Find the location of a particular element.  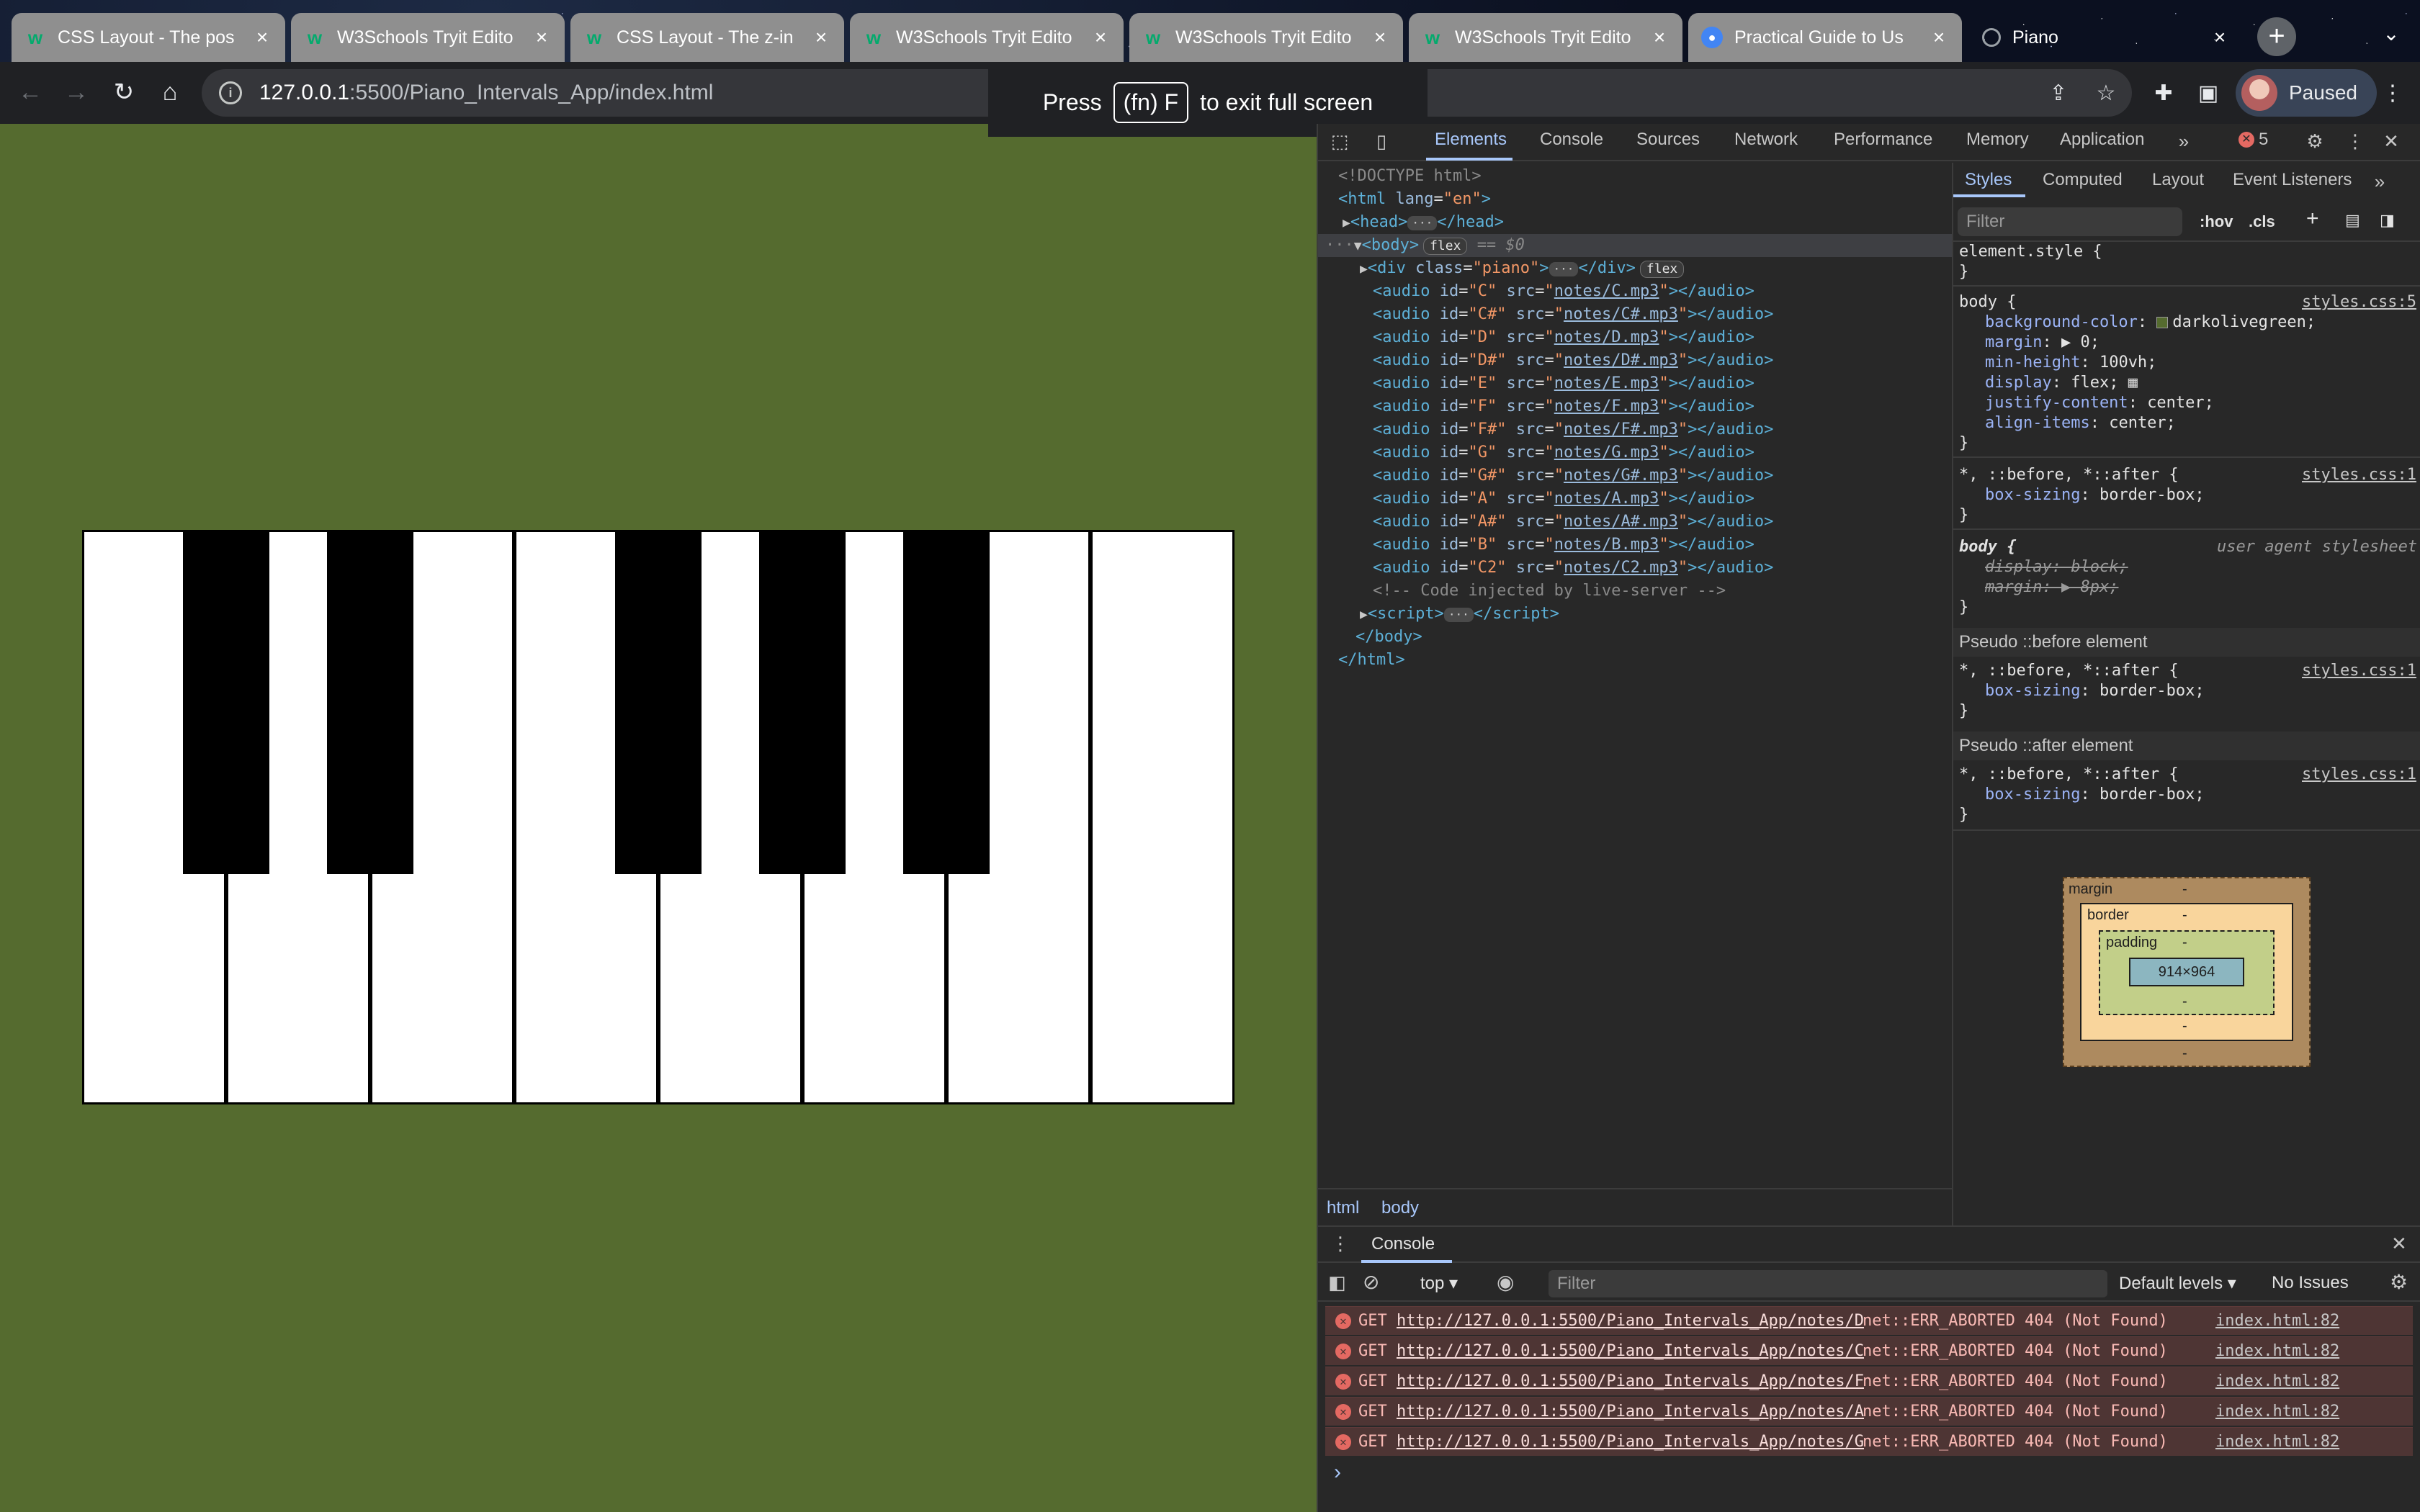

device-toolbar-icon: ▯ is located at coordinates (1381, 141).